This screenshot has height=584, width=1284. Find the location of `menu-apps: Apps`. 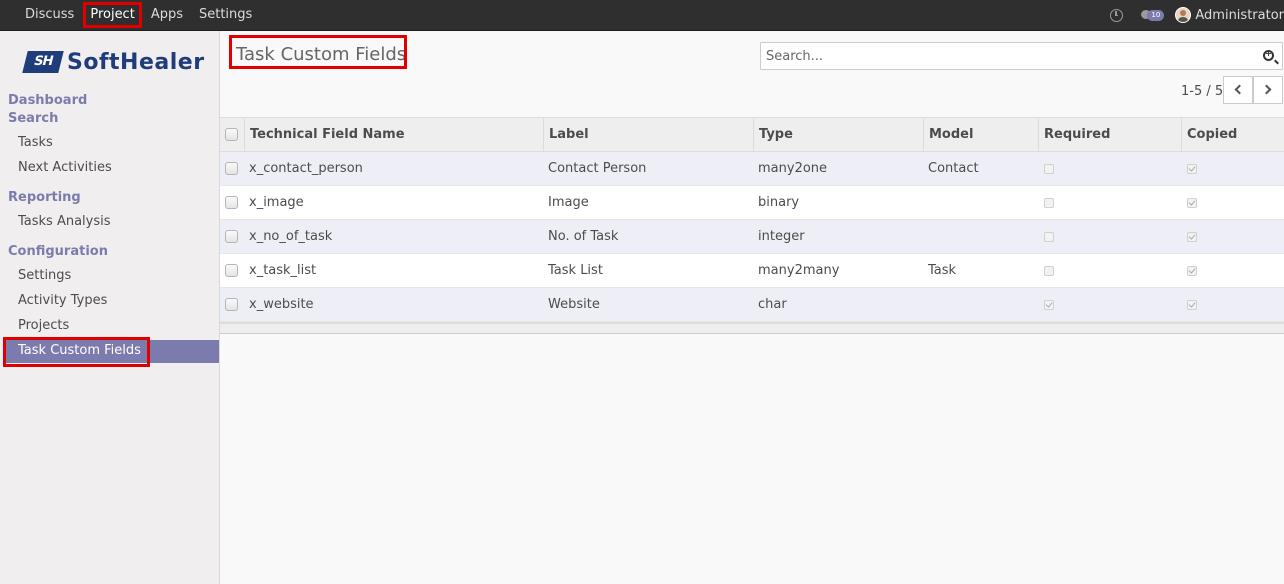

menu-apps: Apps is located at coordinates (167, 15).